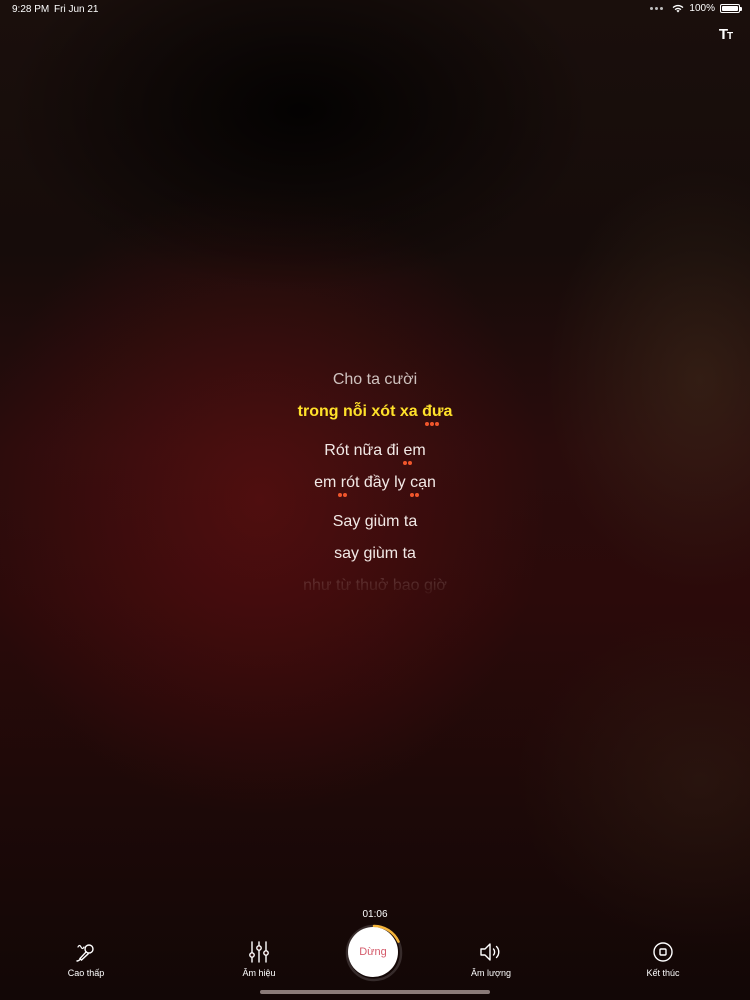 The image size is (750, 1000). Describe the element at coordinates (663, 973) in the screenshot. I see `end-label: Kết thúc` at that location.